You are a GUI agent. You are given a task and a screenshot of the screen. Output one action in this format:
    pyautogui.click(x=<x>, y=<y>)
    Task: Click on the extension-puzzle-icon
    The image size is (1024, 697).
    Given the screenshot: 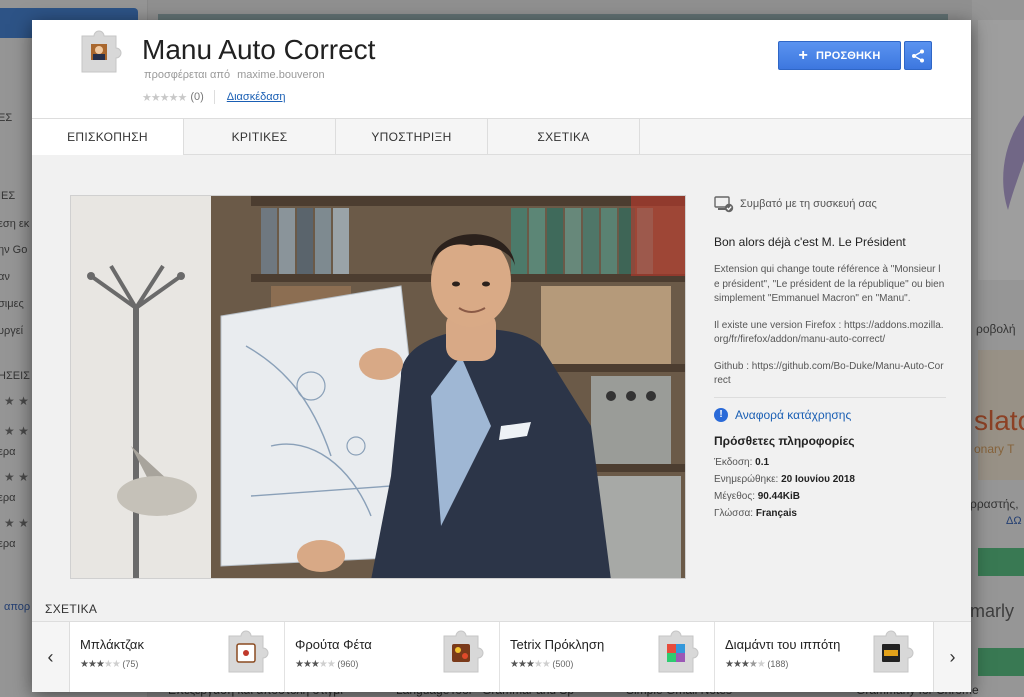 What is the action you would take?
    pyautogui.click(x=101, y=51)
    